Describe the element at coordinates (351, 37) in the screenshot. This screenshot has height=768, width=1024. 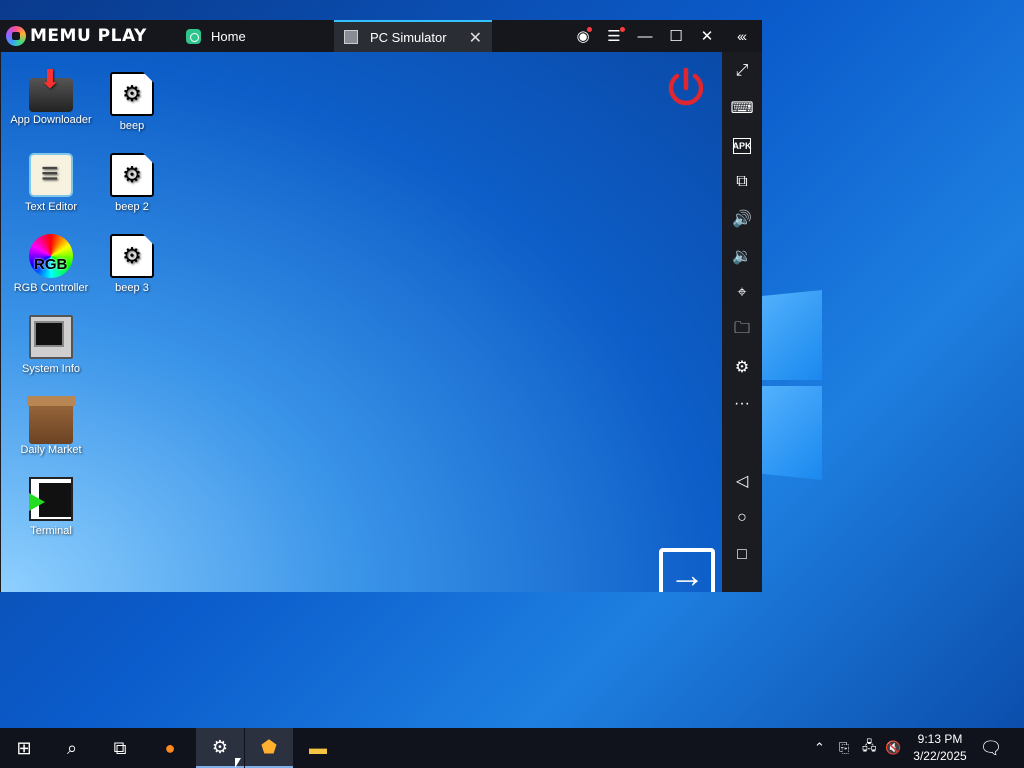
I see `pc-simulator-tab-icon` at that location.